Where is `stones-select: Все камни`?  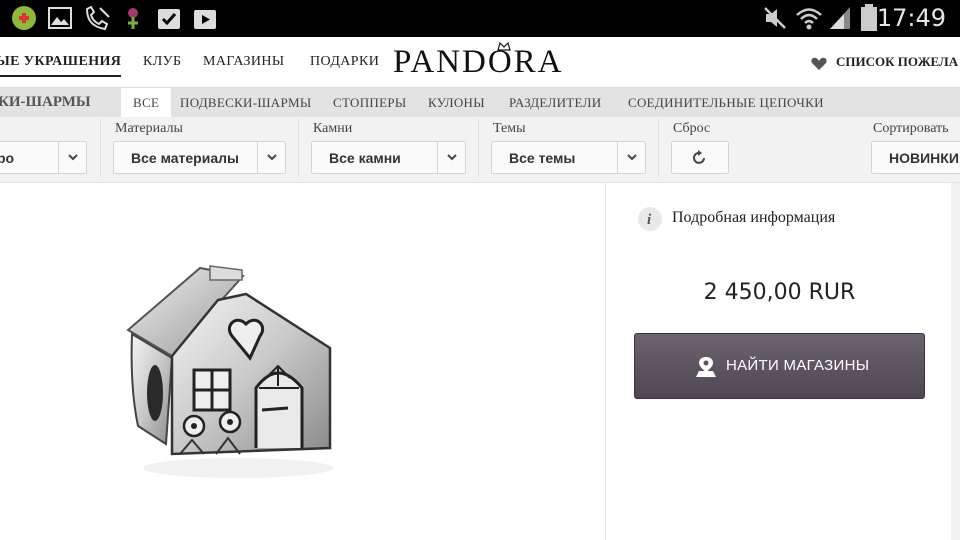 stones-select: Все камни is located at coordinates (388, 157).